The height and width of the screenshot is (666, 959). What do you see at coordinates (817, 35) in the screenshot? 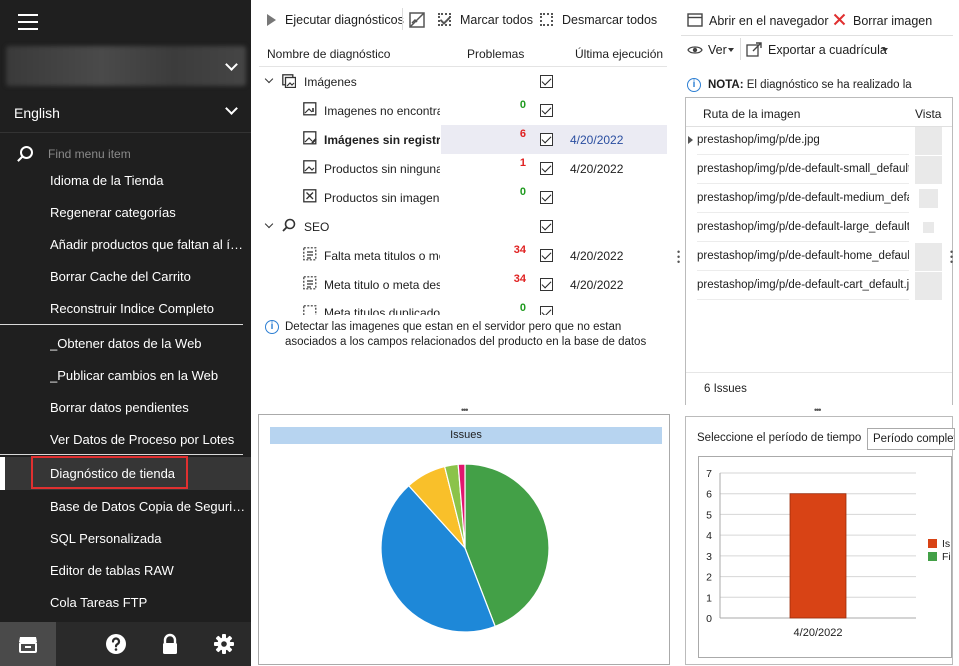
I see `toolbar-divider` at bounding box center [817, 35].